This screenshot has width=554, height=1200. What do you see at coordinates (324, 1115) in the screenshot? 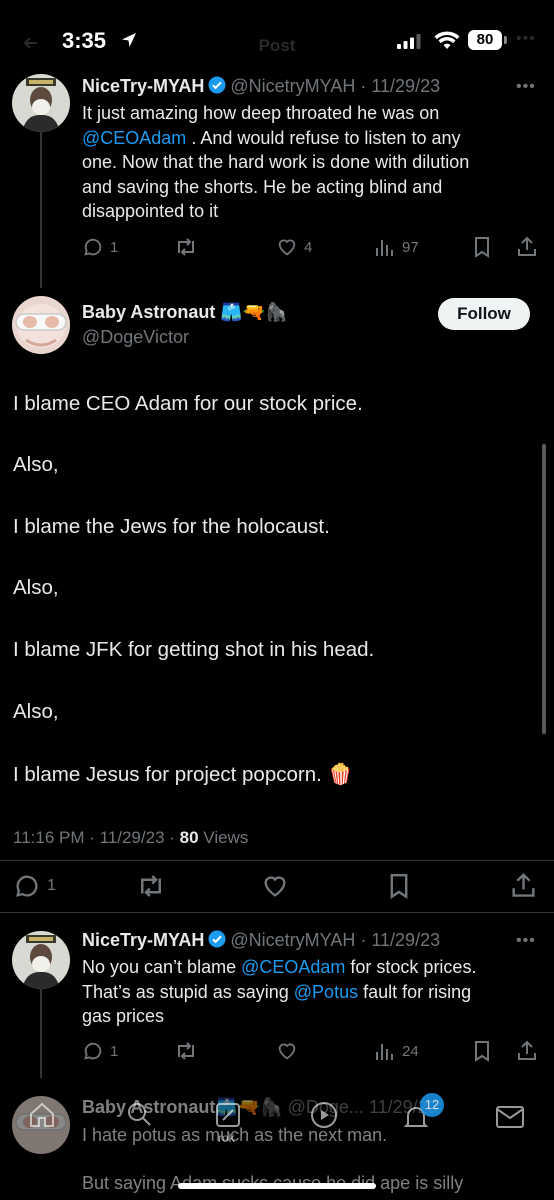
I see `media-icon` at bounding box center [324, 1115].